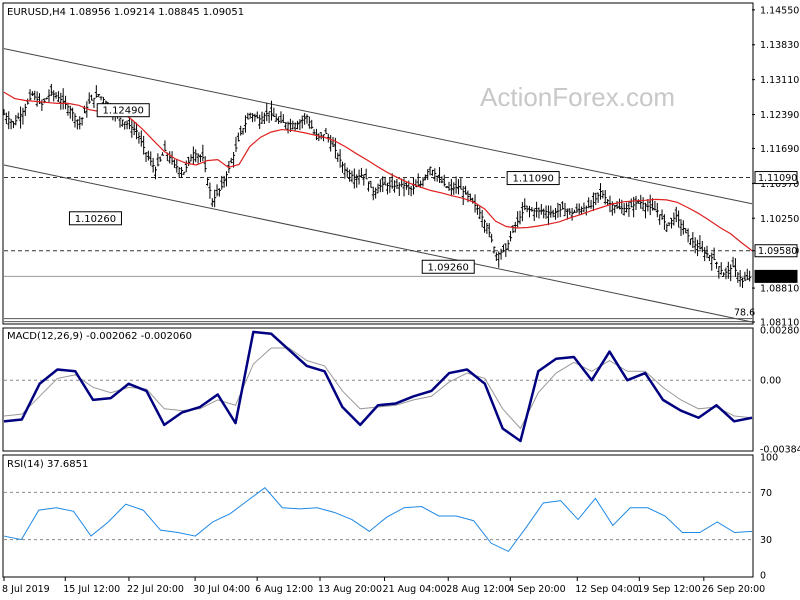 This screenshot has width=800, height=600. Describe the element at coordinates (221, 589) in the screenshot. I see `x-tick-label: 30 Jul 04:00` at that location.